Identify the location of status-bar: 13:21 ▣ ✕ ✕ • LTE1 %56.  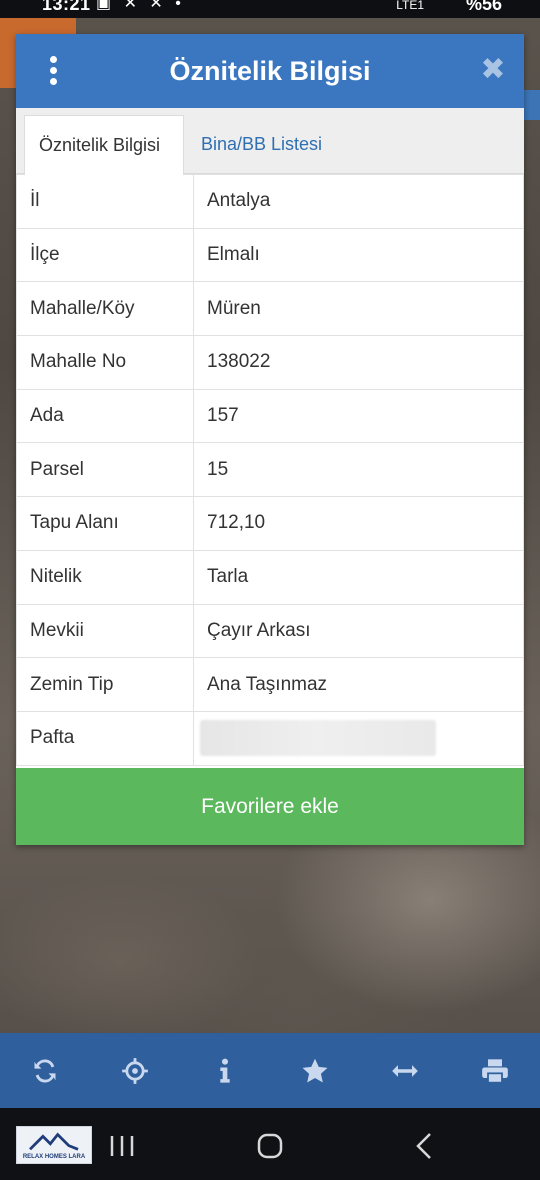
(270, 9).